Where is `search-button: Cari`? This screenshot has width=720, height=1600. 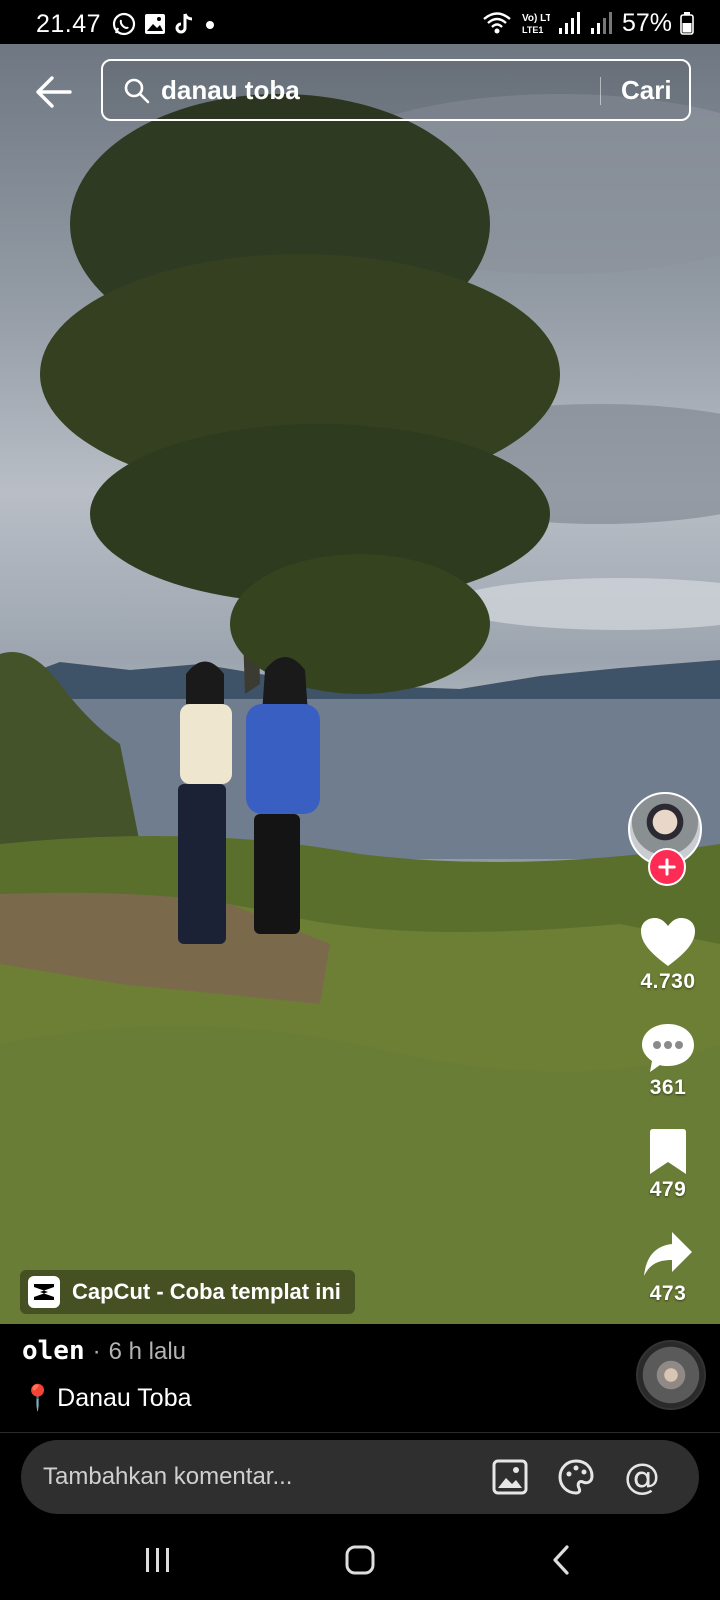 search-button: Cari is located at coordinates (646, 90).